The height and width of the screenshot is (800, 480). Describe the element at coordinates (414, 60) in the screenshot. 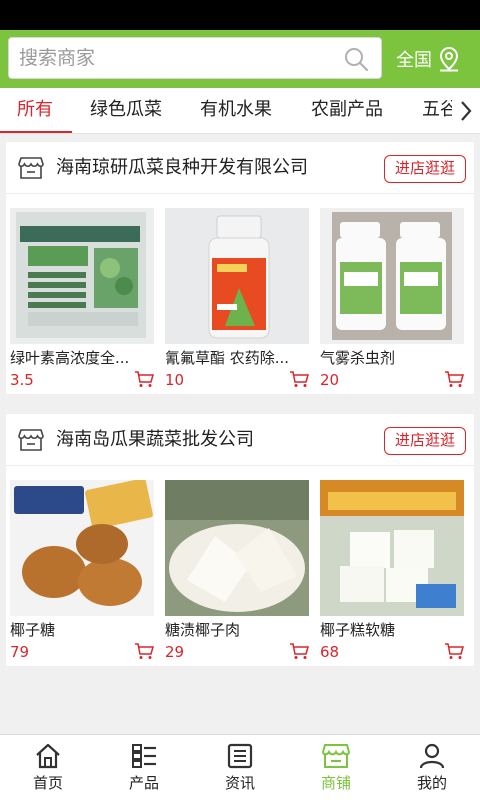

I see `region-label: 全国` at that location.